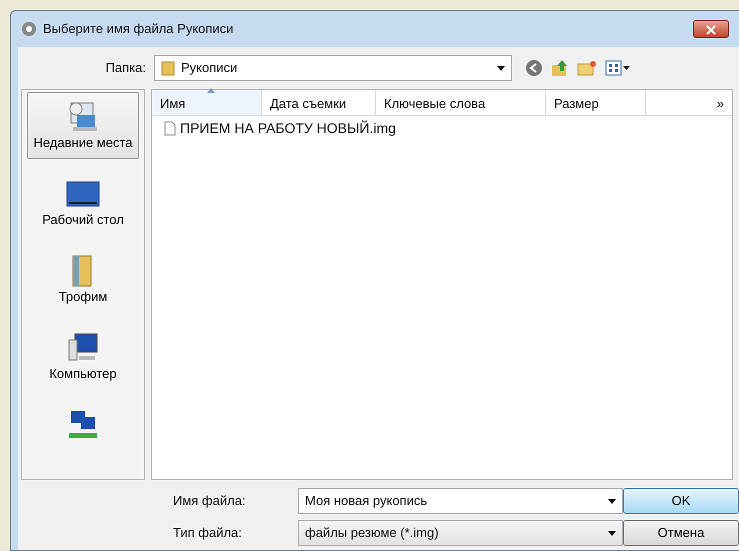 The image size is (739, 551). Describe the element at coordinates (29, 29) in the screenshot. I see `dialog-icon` at that location.